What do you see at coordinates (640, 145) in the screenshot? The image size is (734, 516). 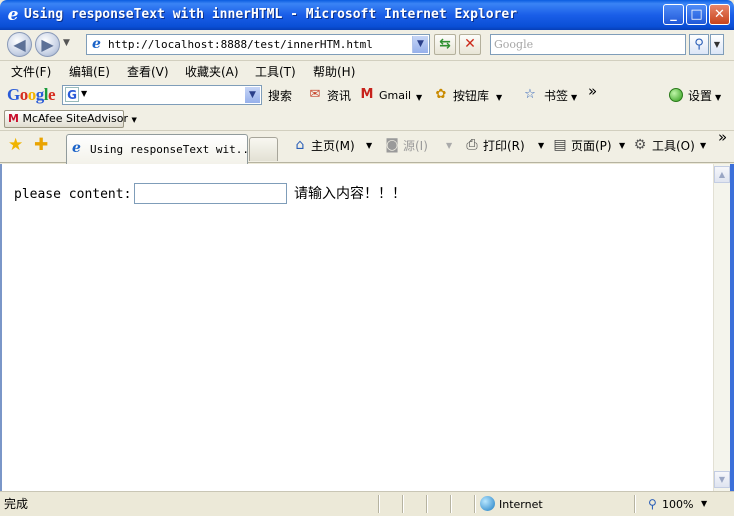 I see `gear-icon: ⚙` at bounding box center [640, 145].